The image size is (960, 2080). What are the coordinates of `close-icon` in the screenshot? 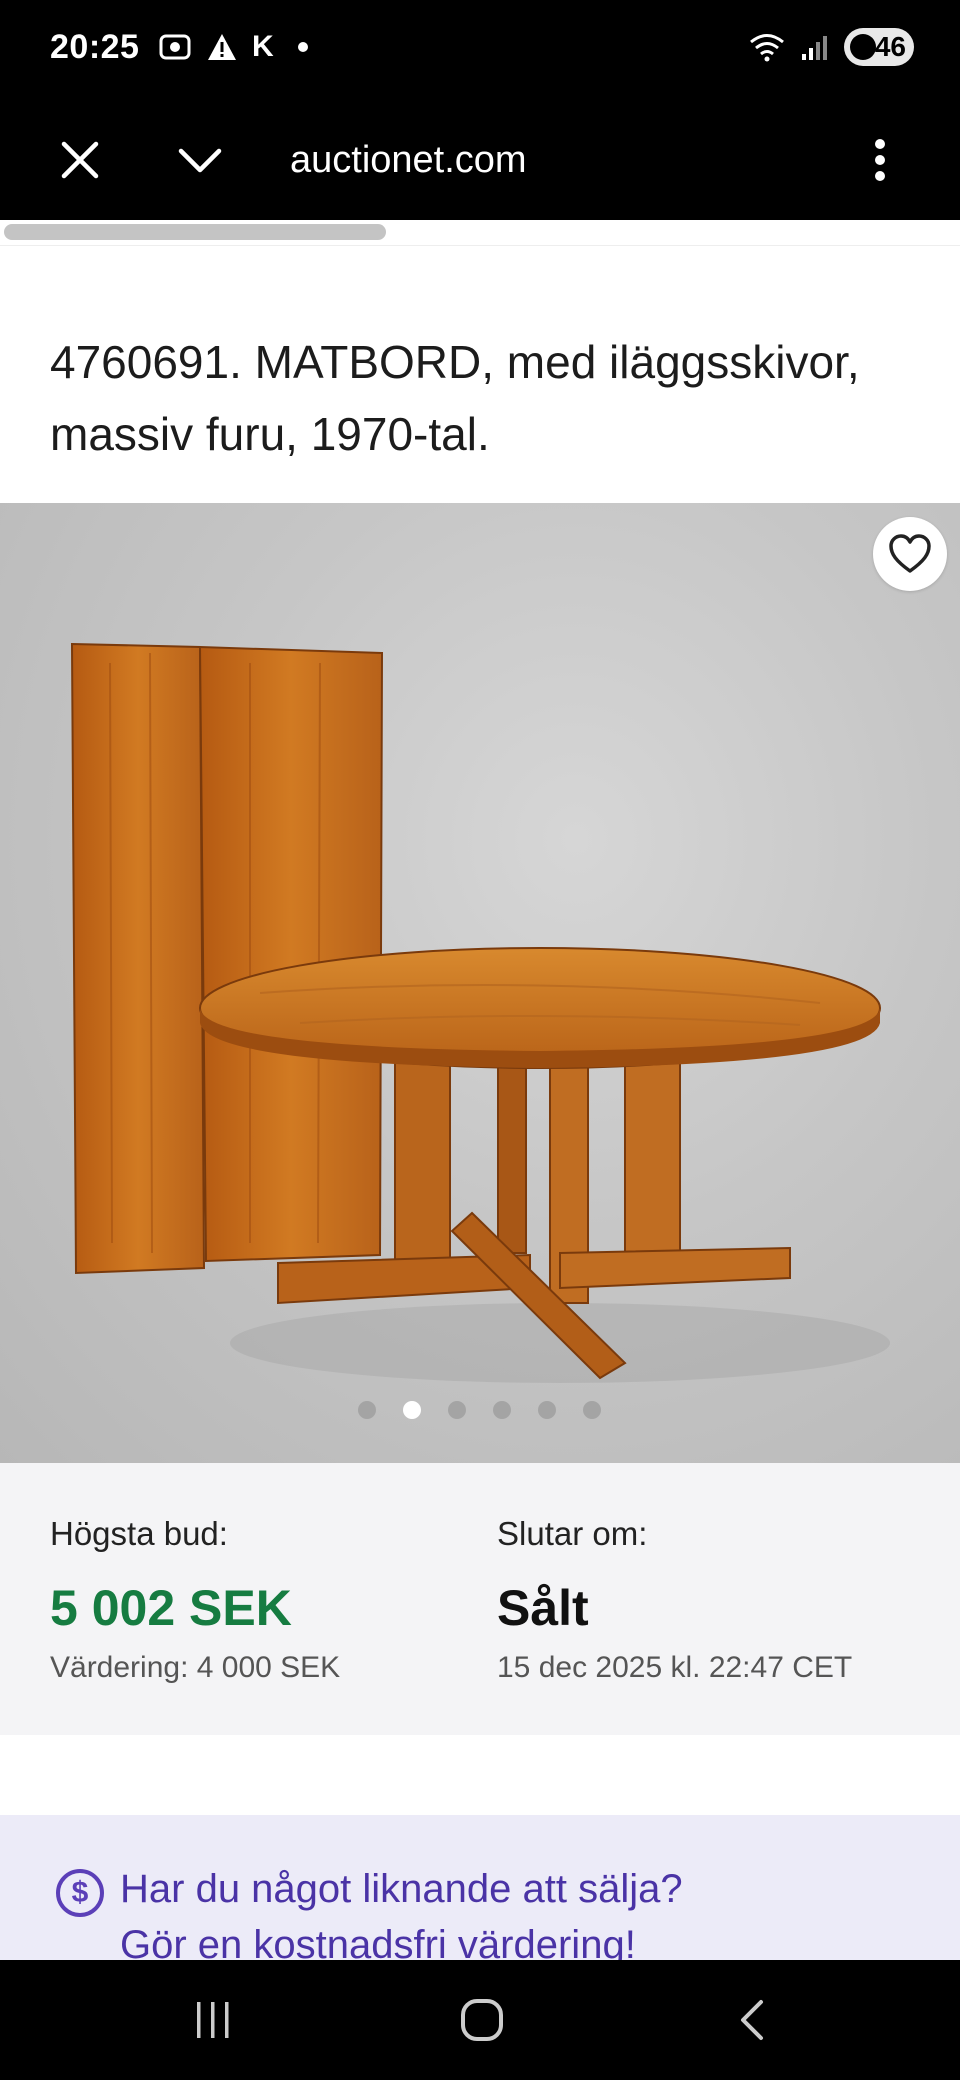 It's located at (80, 160).